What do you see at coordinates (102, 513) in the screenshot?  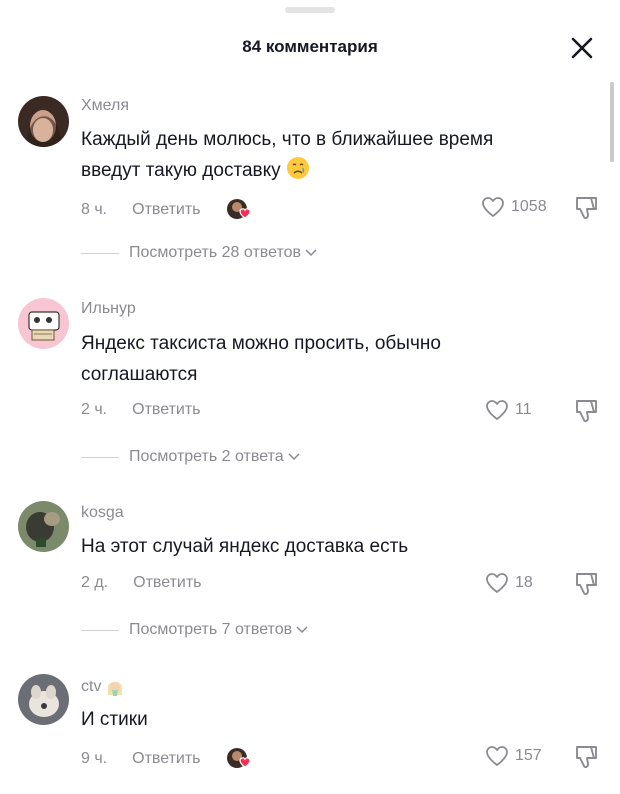 I see `comment-username: kosga` at bounding box center [102, 513].